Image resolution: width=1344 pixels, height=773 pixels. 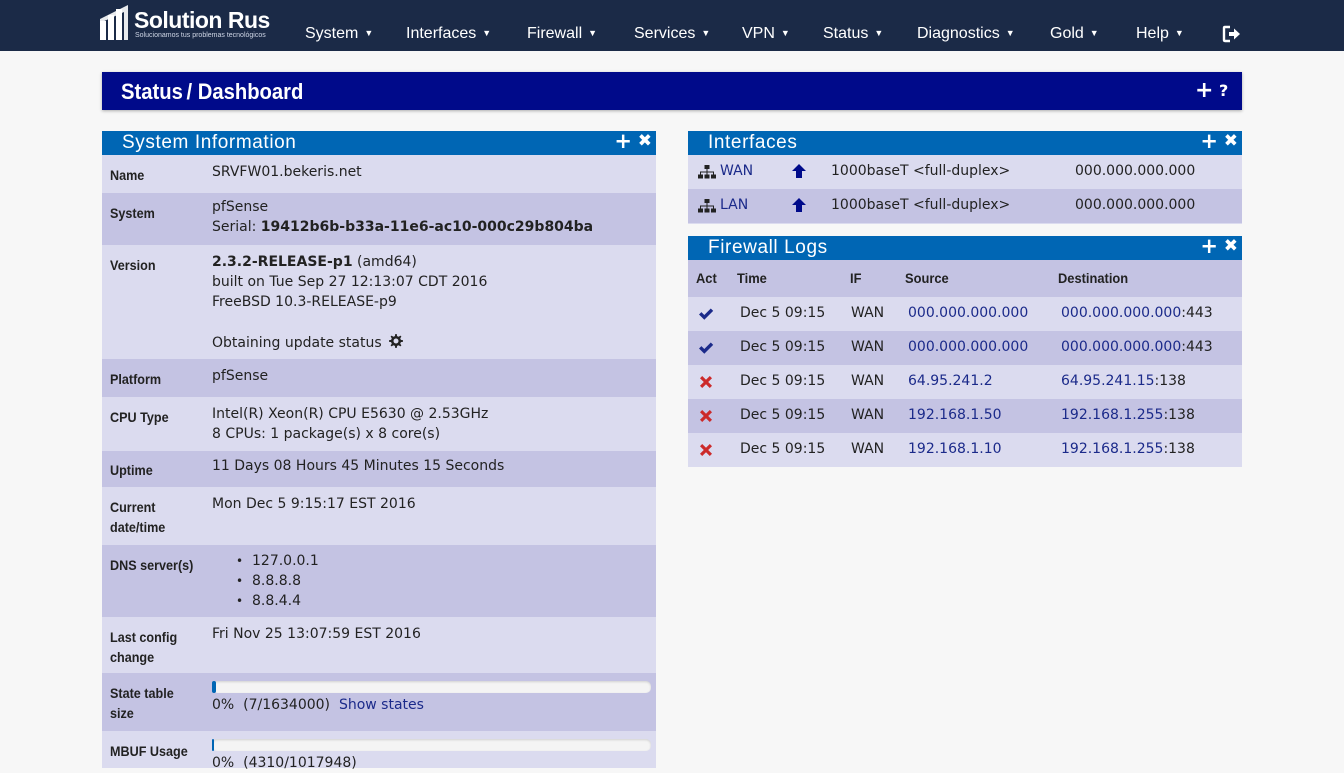 What do you see at coordinates (240, 376) in the screenshot?
I see `value: pfSense` at bounding box center [240, 376].